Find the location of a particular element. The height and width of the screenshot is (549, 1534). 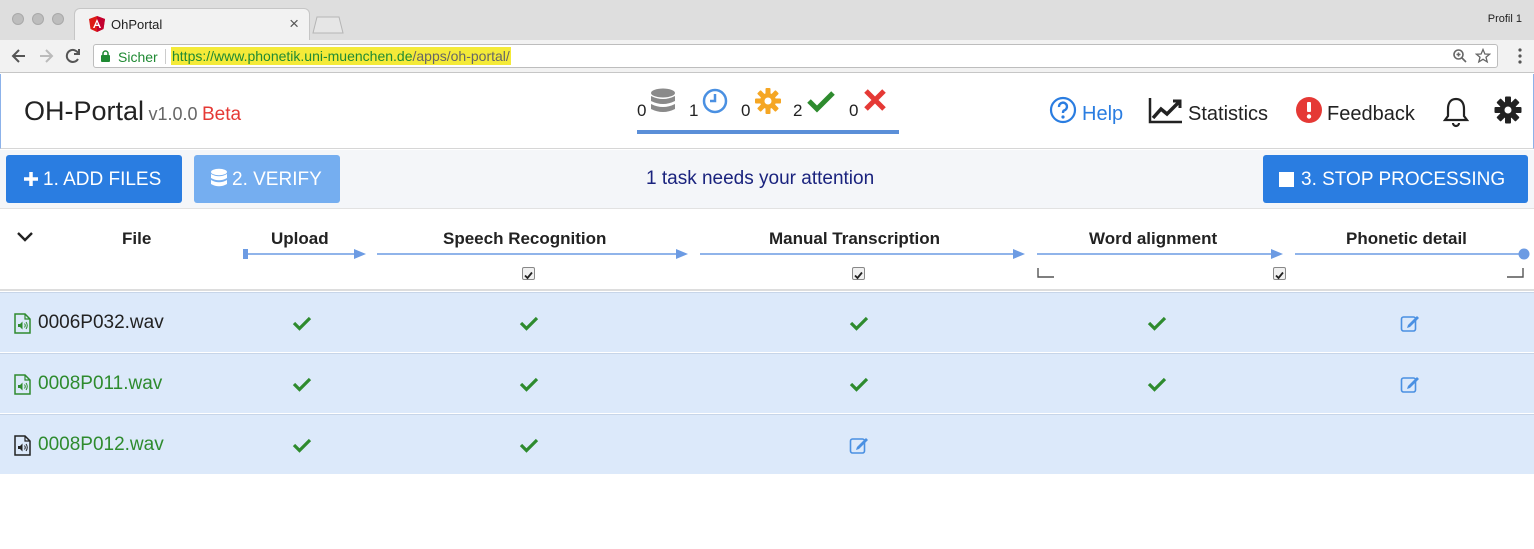

plus-icon is located at coordinates (31, 179).